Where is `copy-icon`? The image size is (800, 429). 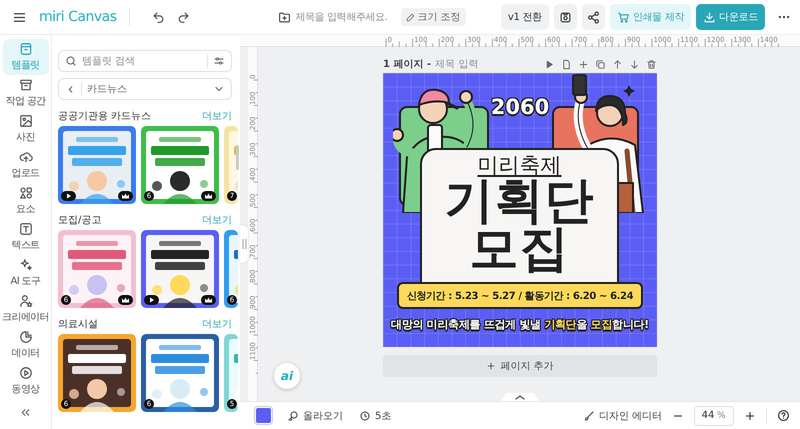
copy-icon is located at coordinates (600, 64).